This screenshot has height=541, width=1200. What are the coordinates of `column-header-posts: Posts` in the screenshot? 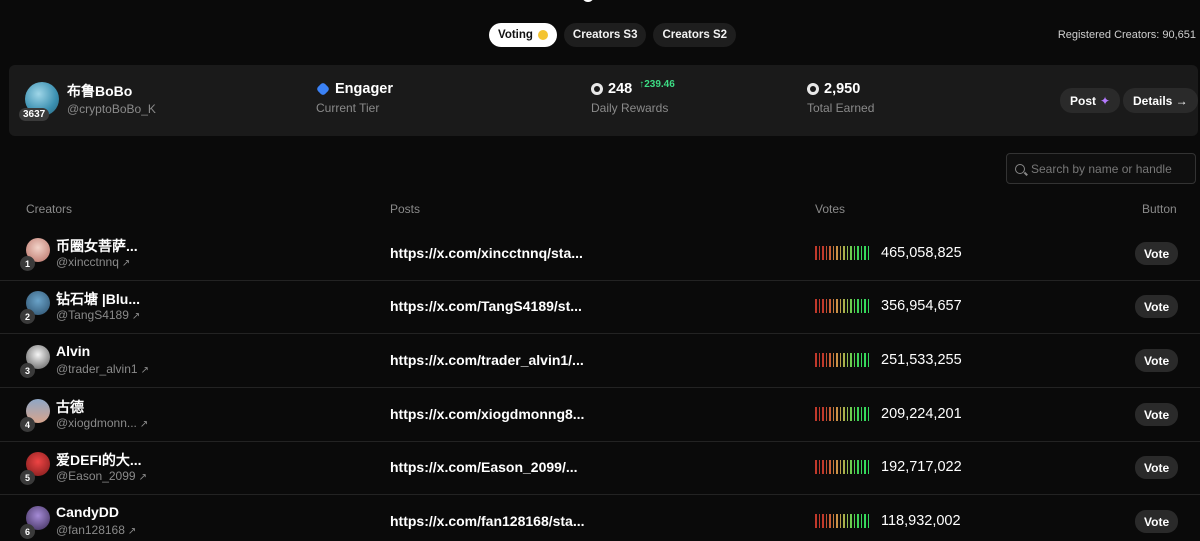 It's located at (405, 209).